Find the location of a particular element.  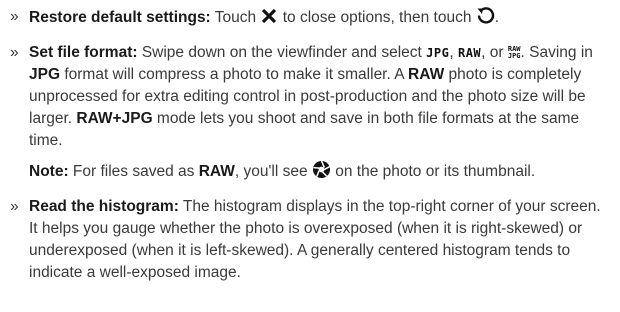

reset-arrow-icon is located at coordinates (485, 19).